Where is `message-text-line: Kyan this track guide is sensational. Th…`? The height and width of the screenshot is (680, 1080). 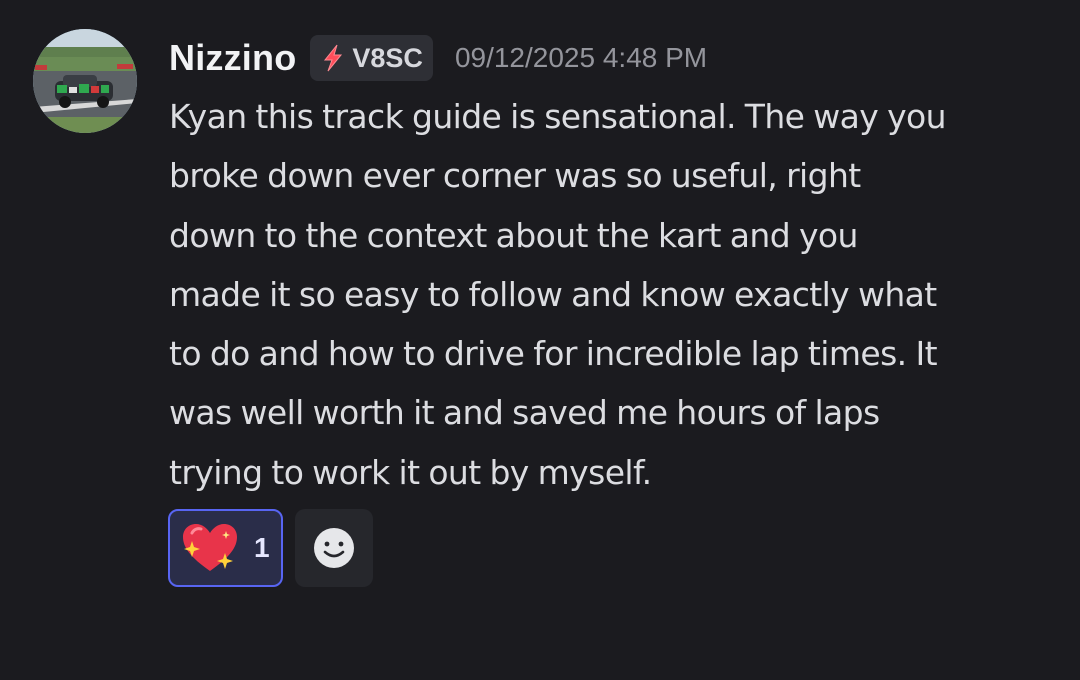 message-text-line: Kyan this track guide is sensational. Th… is located at coordinates (558, 116).